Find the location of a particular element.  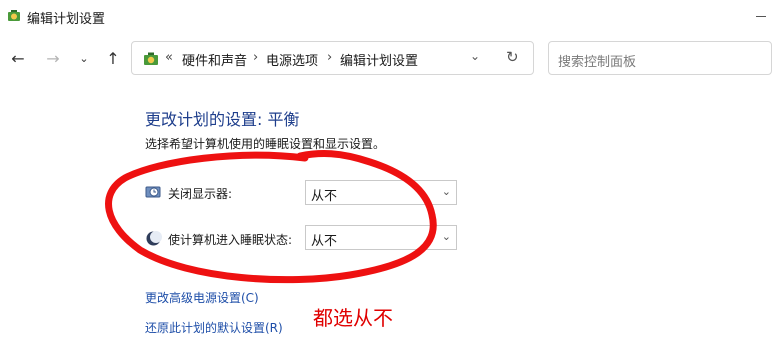

arrow-up-icon: ↑ is located at coordinates (113, 58).